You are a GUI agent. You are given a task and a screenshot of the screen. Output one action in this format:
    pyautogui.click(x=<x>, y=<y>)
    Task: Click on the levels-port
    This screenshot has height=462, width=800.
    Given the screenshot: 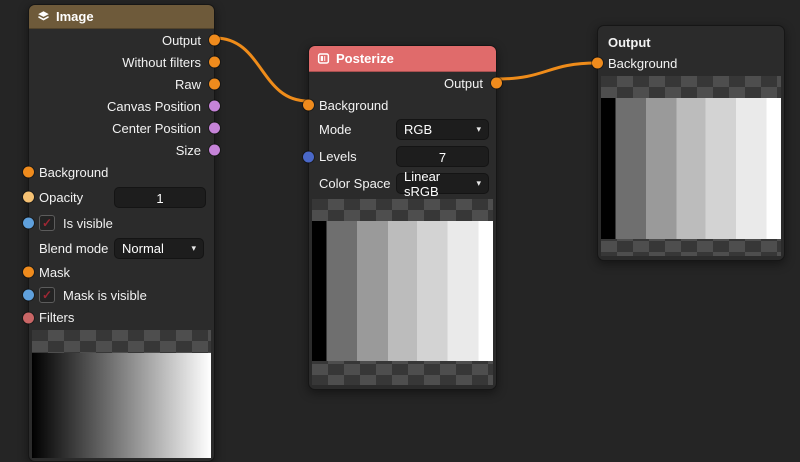 What is the action you would take?
    pyautogui.click(x=308, y=156)
    